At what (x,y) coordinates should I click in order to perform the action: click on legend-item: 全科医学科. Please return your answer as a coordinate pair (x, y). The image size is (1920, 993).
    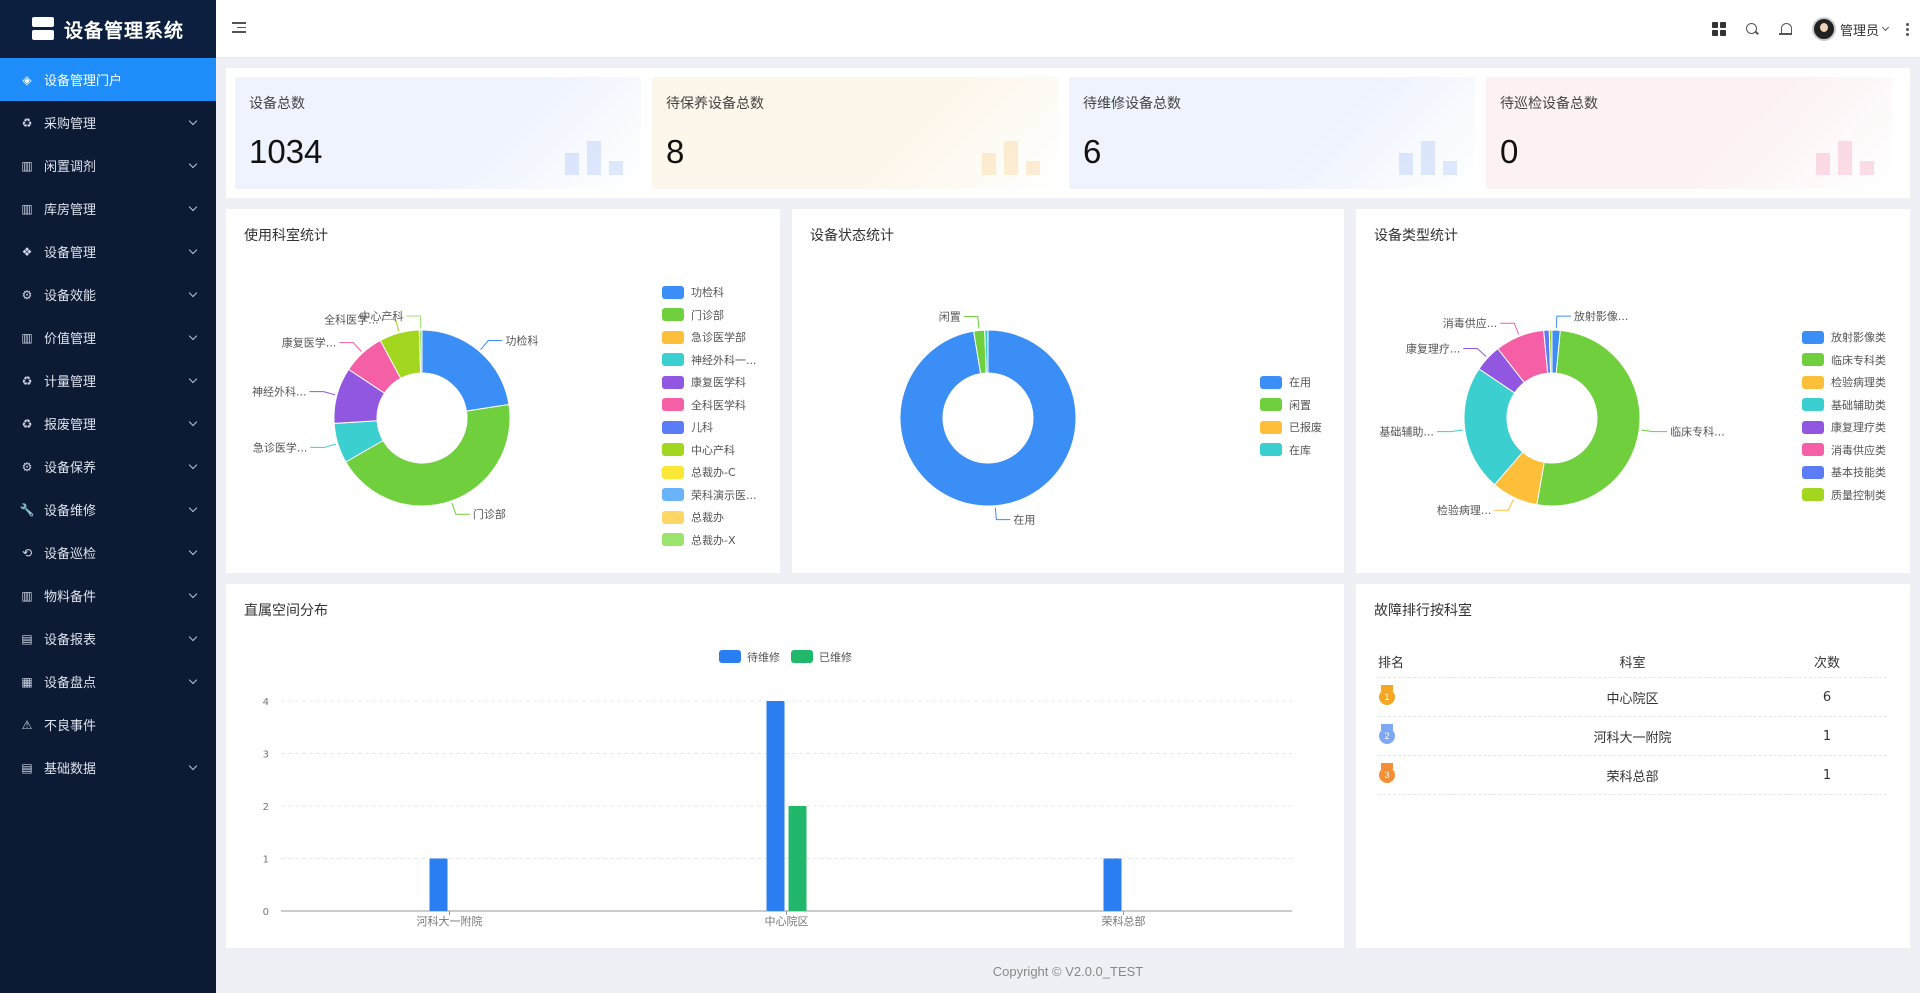
    Looking at the image, I should click on (709, 405).